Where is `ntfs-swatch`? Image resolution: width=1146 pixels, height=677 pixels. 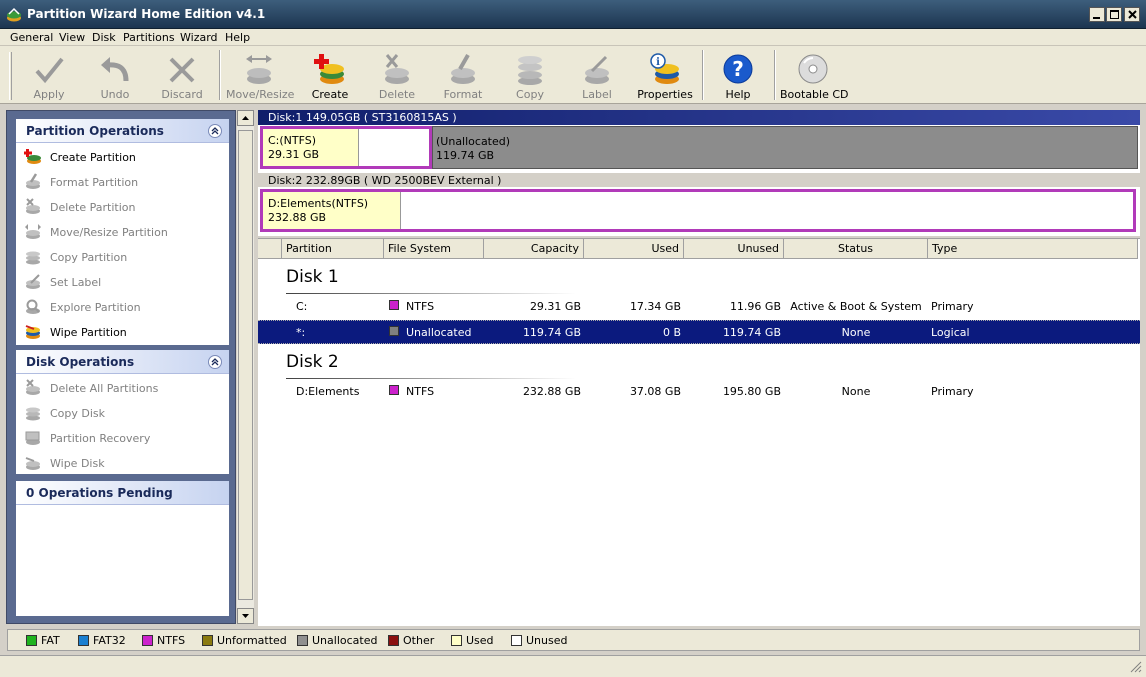 ntfs-swatch is located at coordinates (394, 390).